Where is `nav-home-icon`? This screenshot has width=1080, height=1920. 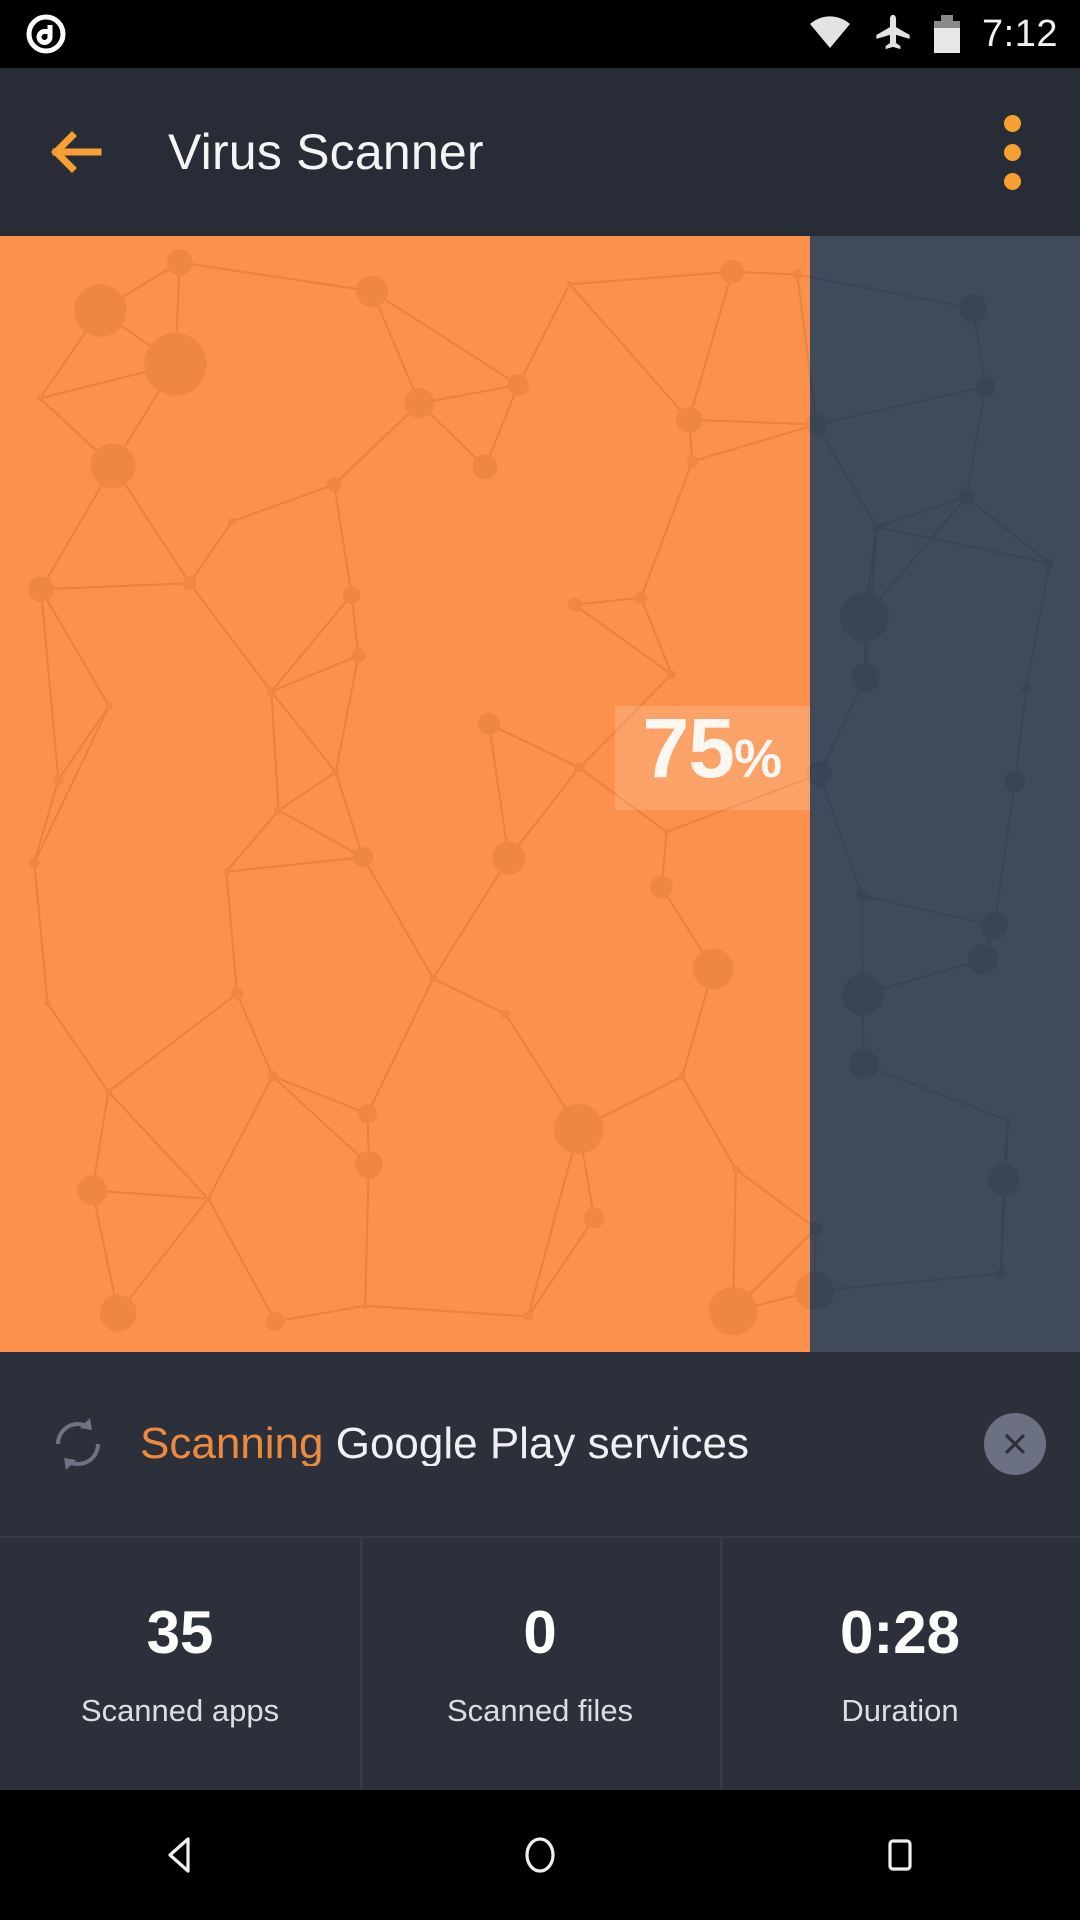
nav-home-icon is located at coordinates (540, 1855).